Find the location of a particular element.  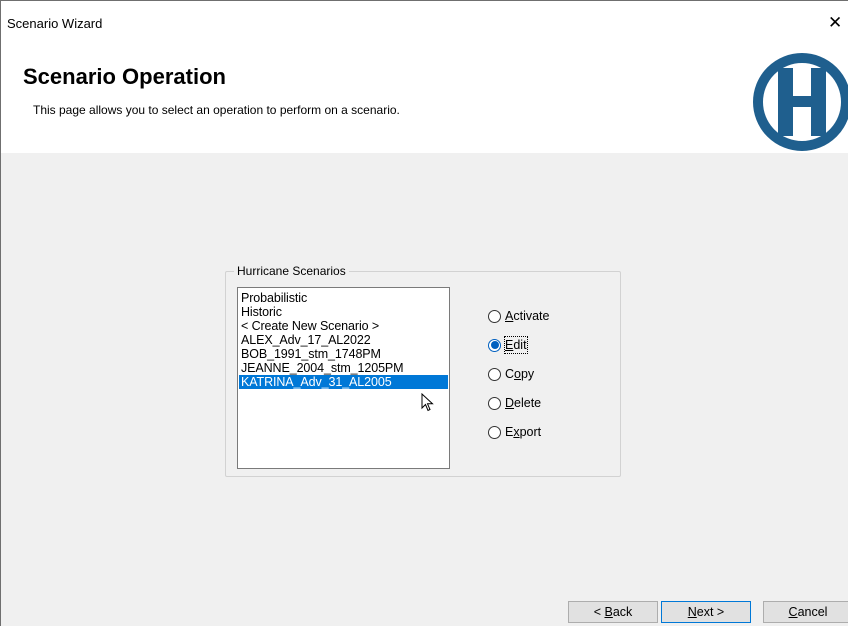

hazus-h-logo-icon is located at coordinates (800, 102).